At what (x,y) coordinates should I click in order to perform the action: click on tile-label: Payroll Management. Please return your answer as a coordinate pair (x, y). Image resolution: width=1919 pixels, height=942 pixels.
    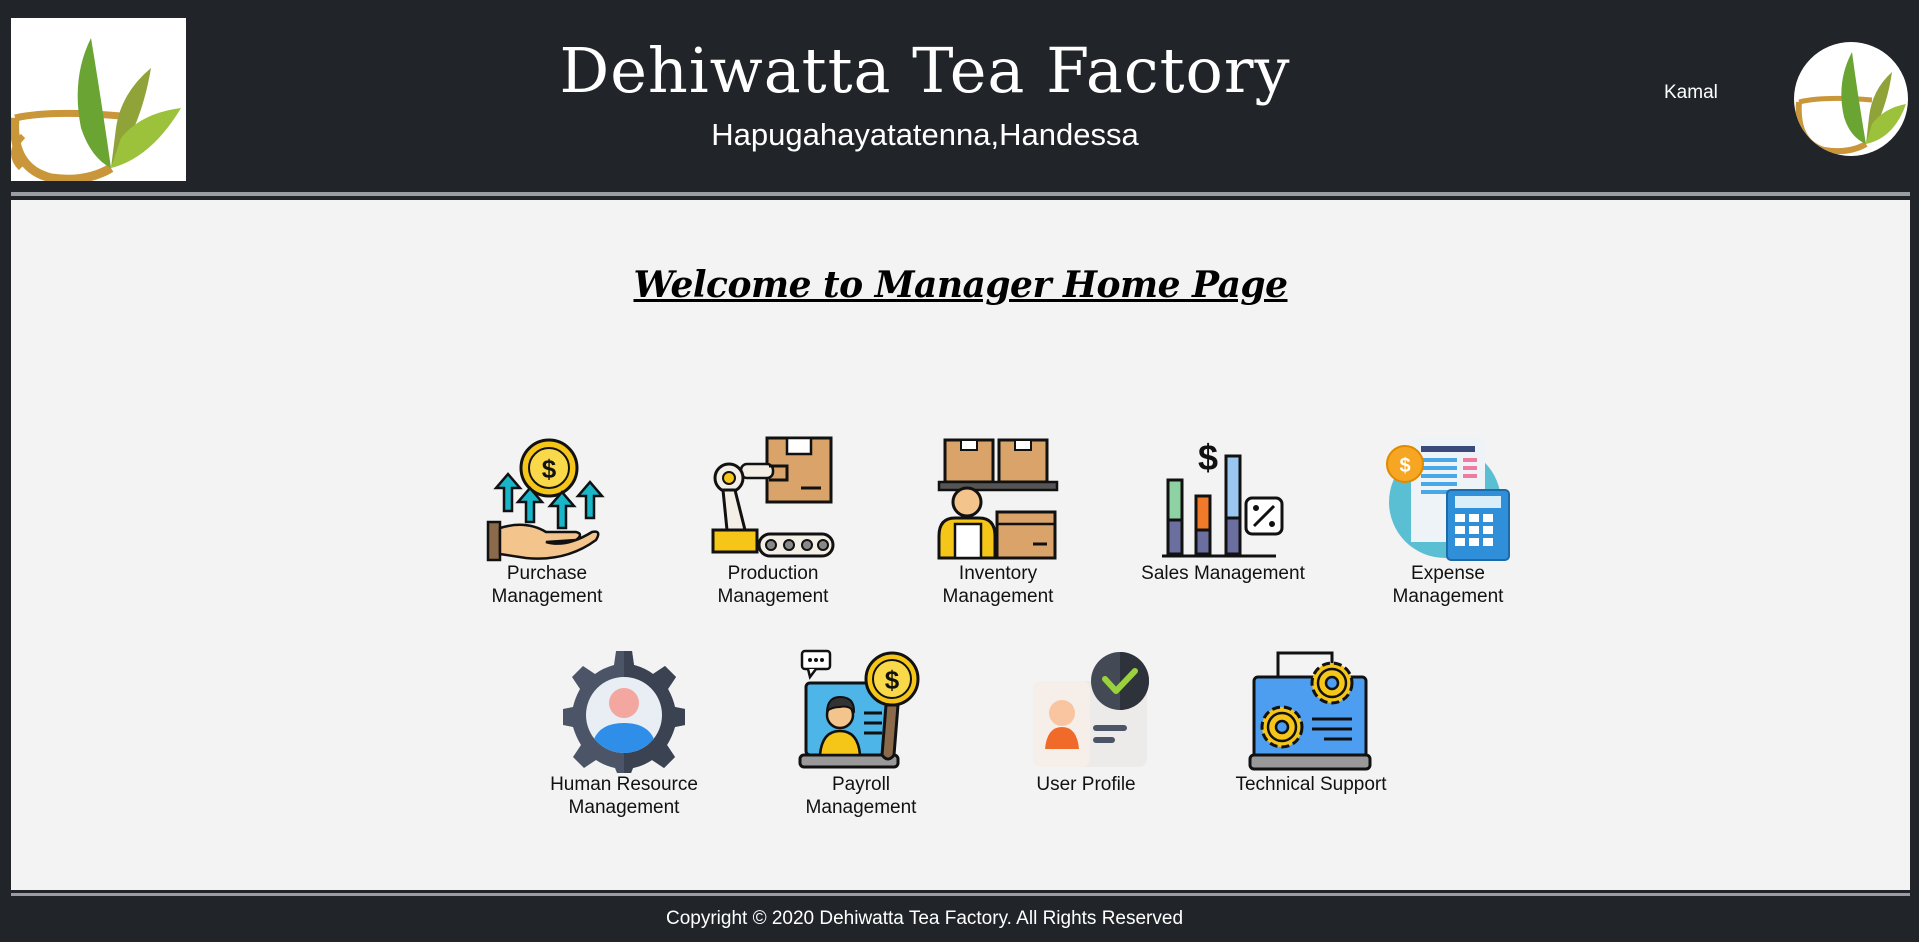
    Looking at the image, I should click on (861, 796).